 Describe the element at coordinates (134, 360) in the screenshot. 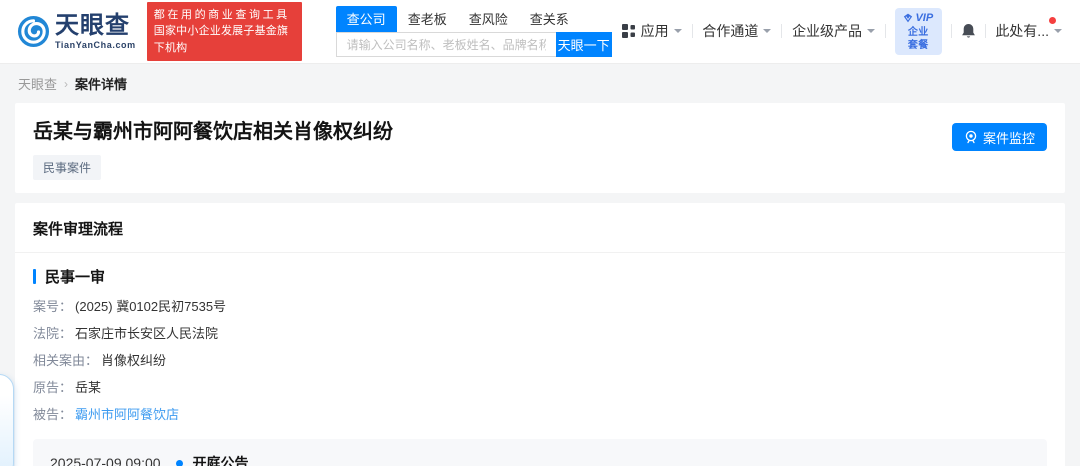

I see `field-value: 肖像权纠纷` at that location.